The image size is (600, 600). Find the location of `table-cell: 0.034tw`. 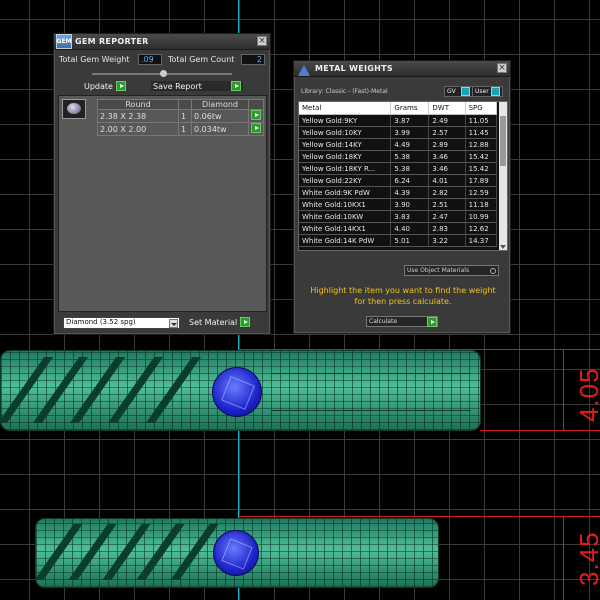

table-cell: 0.034tw is located at coordinates (220, 129).